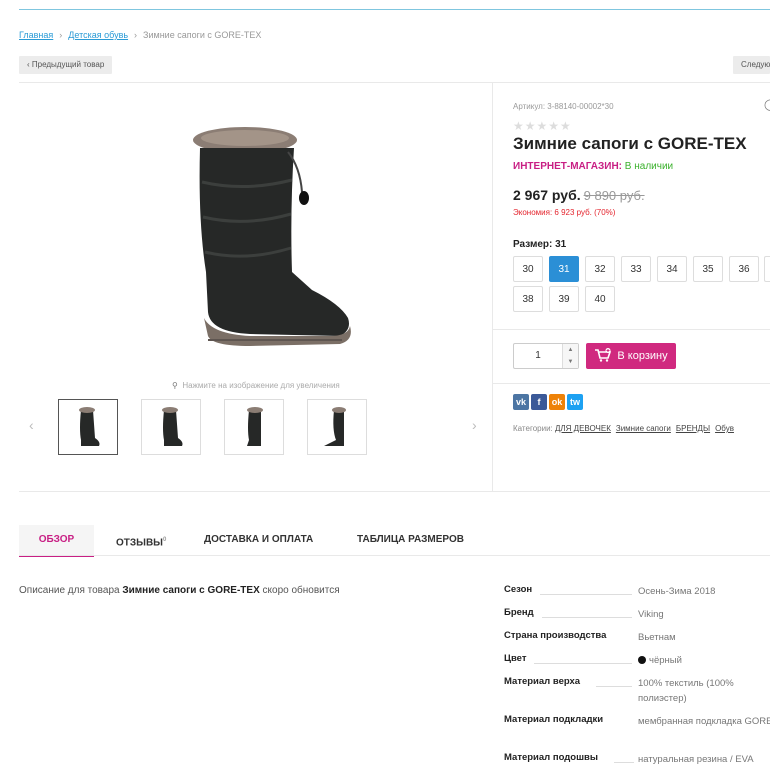 Image resolution: width=770 pixels, height=772 pixels. Describe the element at coordinates (528, 299) in the screenshot. I see `size-option: 38` at that location.